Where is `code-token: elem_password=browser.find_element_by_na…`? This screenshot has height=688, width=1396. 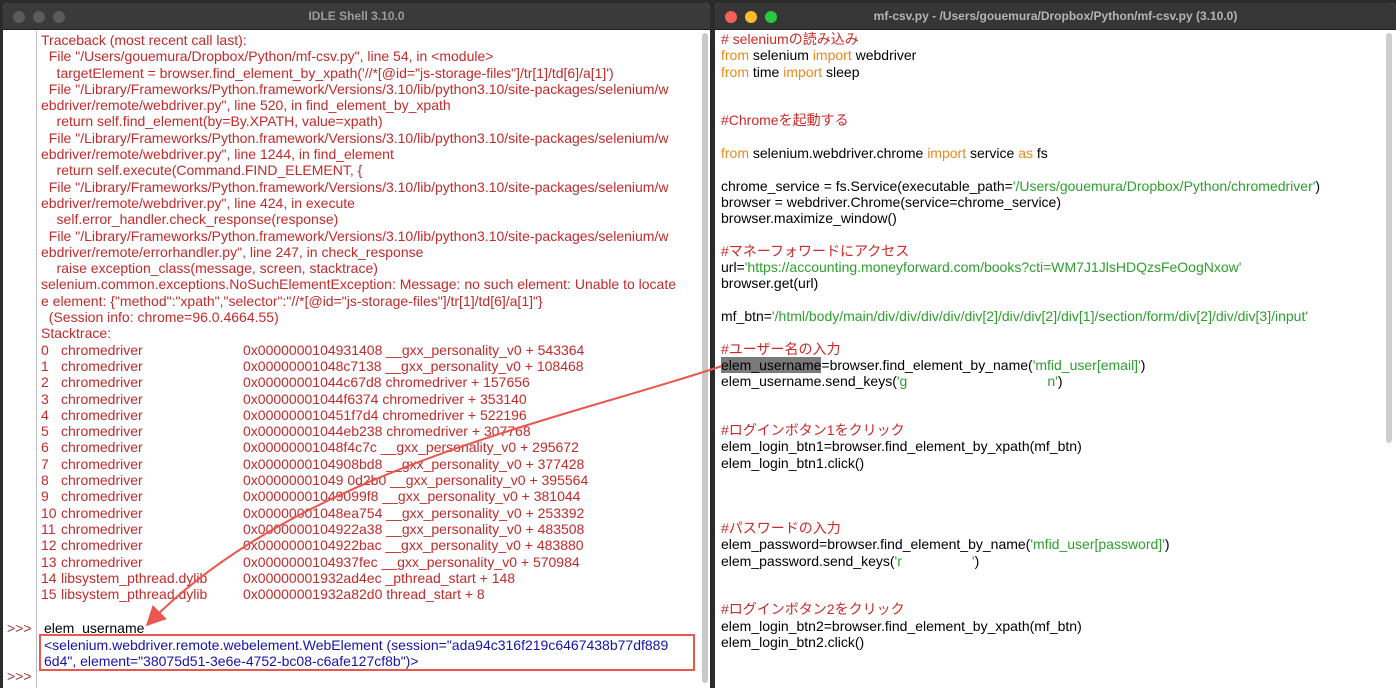 code-token: elem_password=browser.find_element_by_na… is located at coordinates (876, 544).